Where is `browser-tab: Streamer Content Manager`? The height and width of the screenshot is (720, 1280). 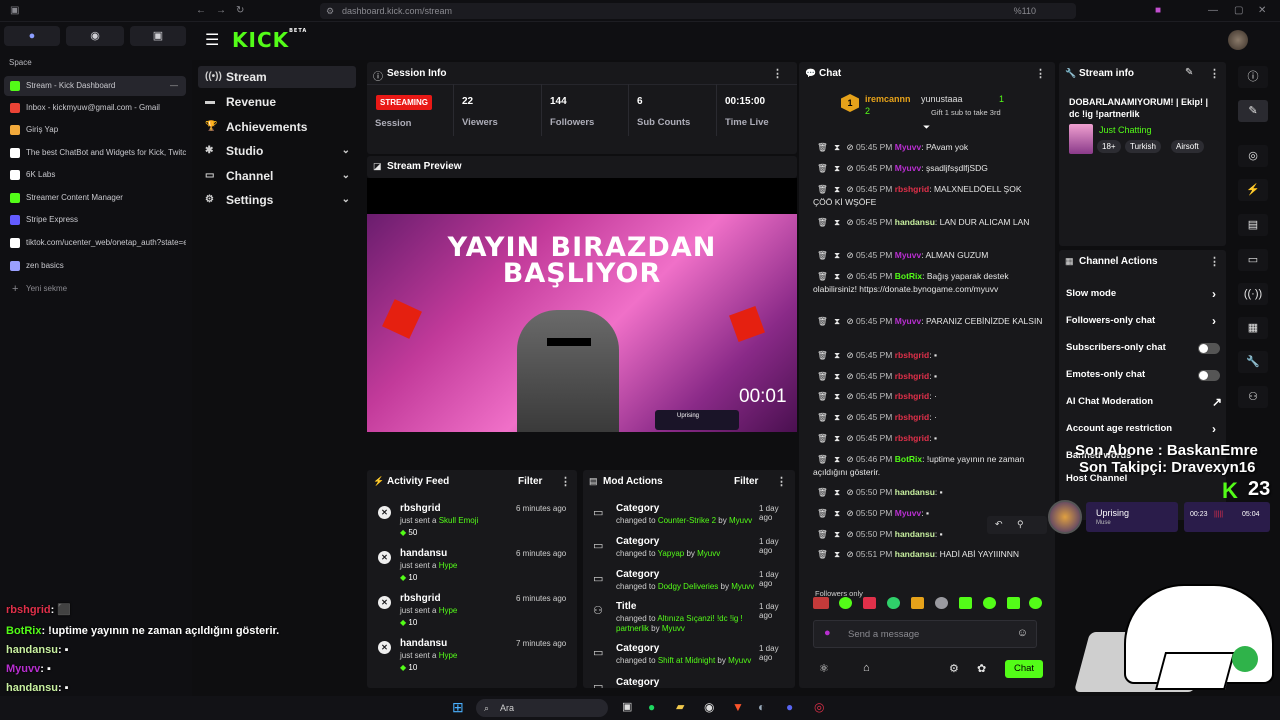 browser-tab: Streamer Content Manager is located at coordinates (95, 198).